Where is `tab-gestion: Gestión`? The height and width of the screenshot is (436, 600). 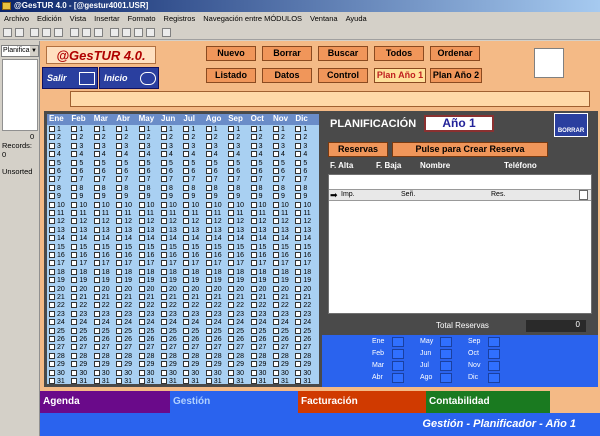 tab-gestion: Gestión is located at coordinates (234, 402).